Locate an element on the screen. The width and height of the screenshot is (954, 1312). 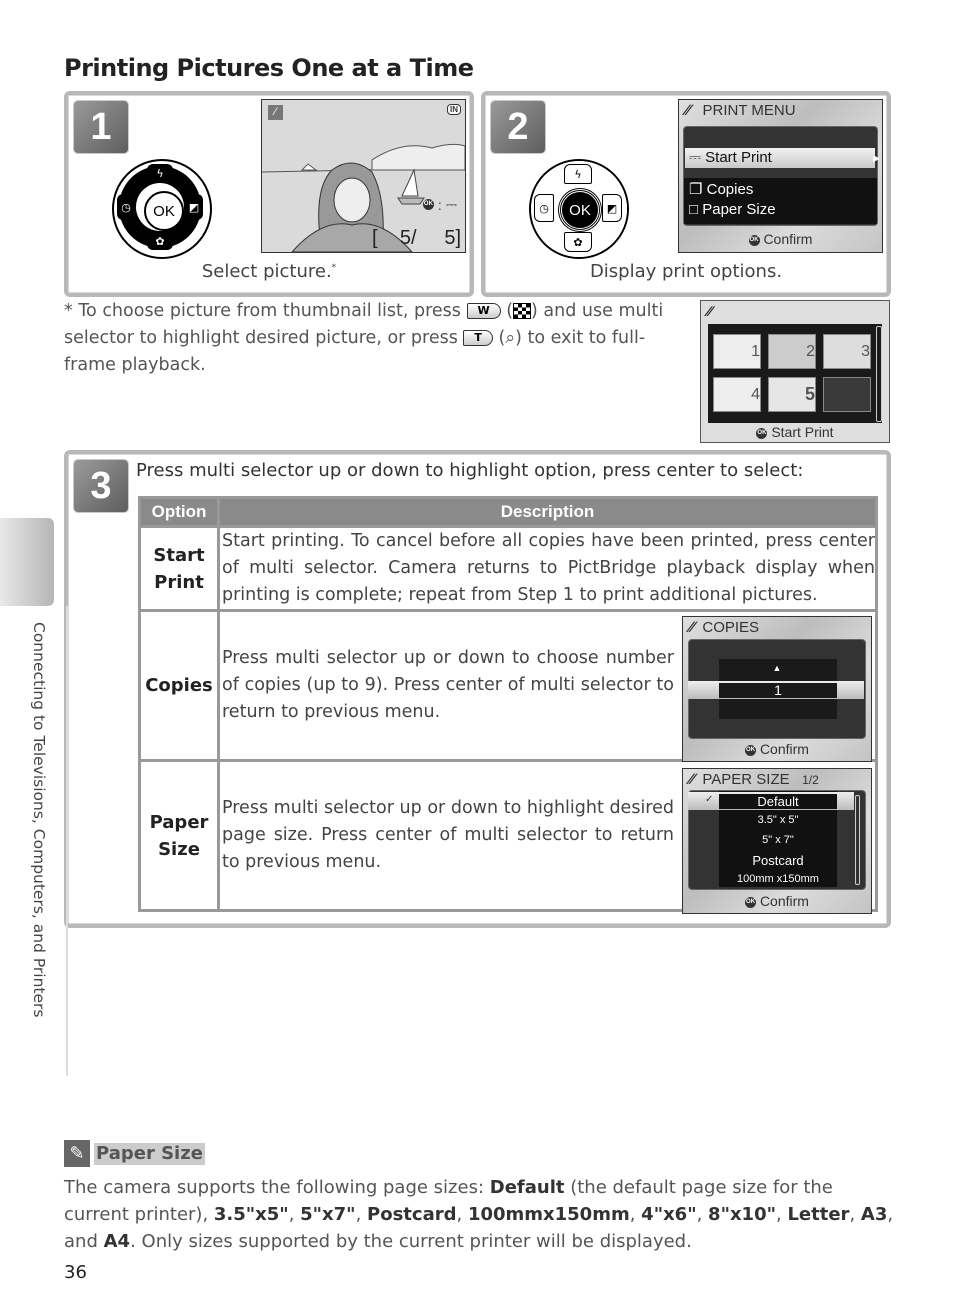
thumbnail-empty is located at coordinates (847, 394).